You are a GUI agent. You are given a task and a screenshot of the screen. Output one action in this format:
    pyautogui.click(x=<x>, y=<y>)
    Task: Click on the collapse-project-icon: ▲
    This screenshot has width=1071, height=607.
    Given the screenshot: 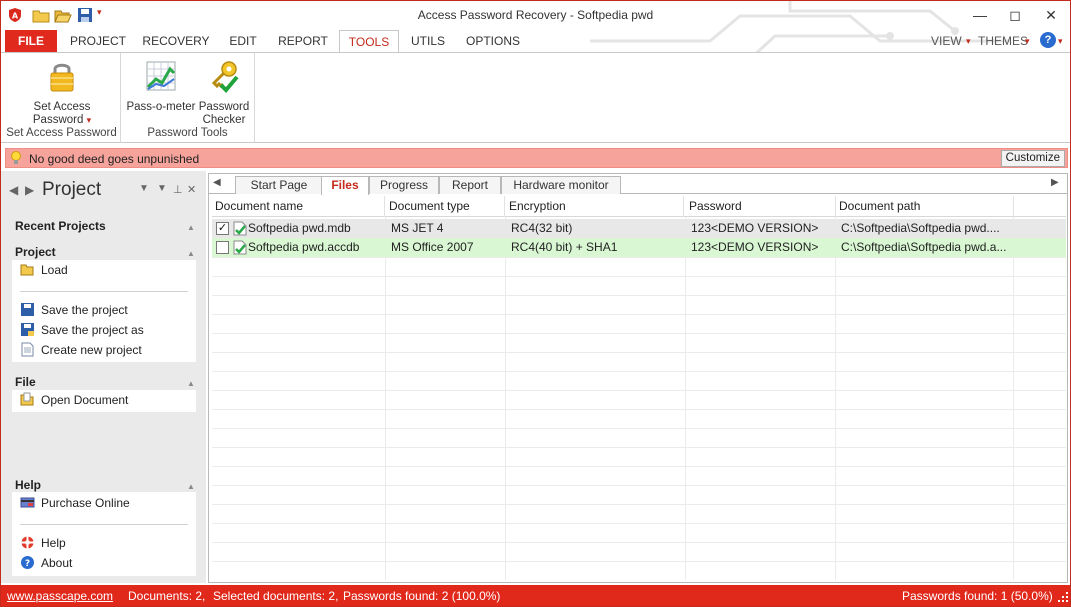 What is the action you would take?
    pyautogui.click(x=191, y=253)
    